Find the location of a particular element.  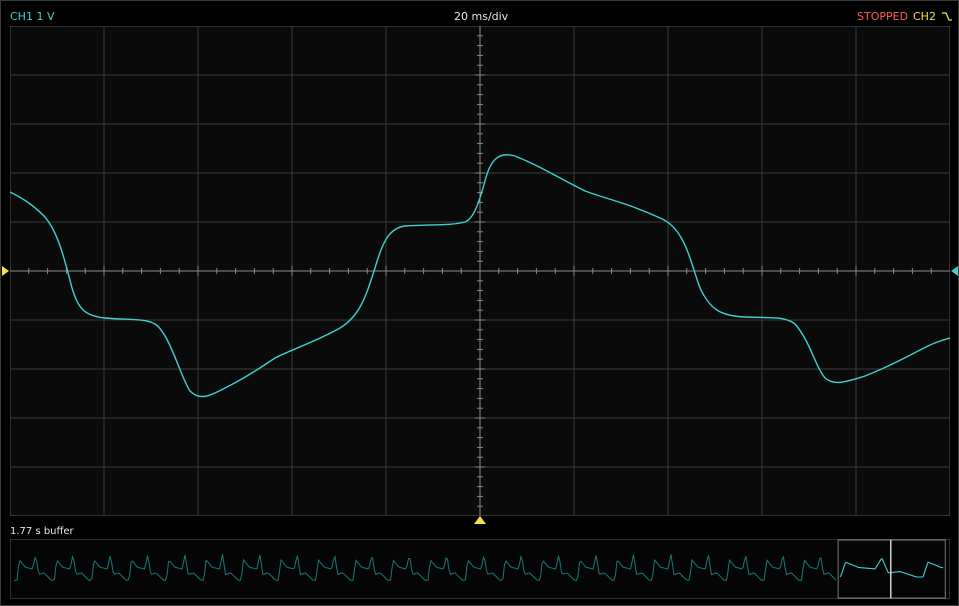

trigger-position-marker is located at coordinates (480, 520).